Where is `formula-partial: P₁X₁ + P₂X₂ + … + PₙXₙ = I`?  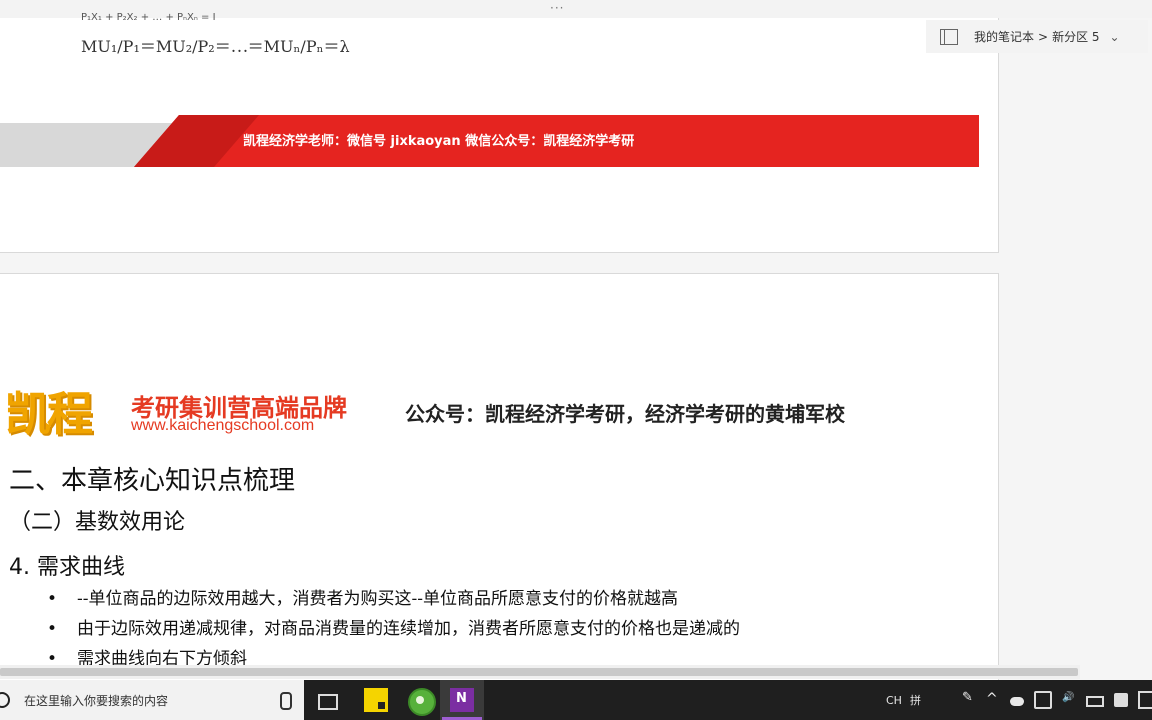
formula-partial: P₁X₁ + P₂X₂ + … + PₙXₙ = I is located at coordinates (148, 16).